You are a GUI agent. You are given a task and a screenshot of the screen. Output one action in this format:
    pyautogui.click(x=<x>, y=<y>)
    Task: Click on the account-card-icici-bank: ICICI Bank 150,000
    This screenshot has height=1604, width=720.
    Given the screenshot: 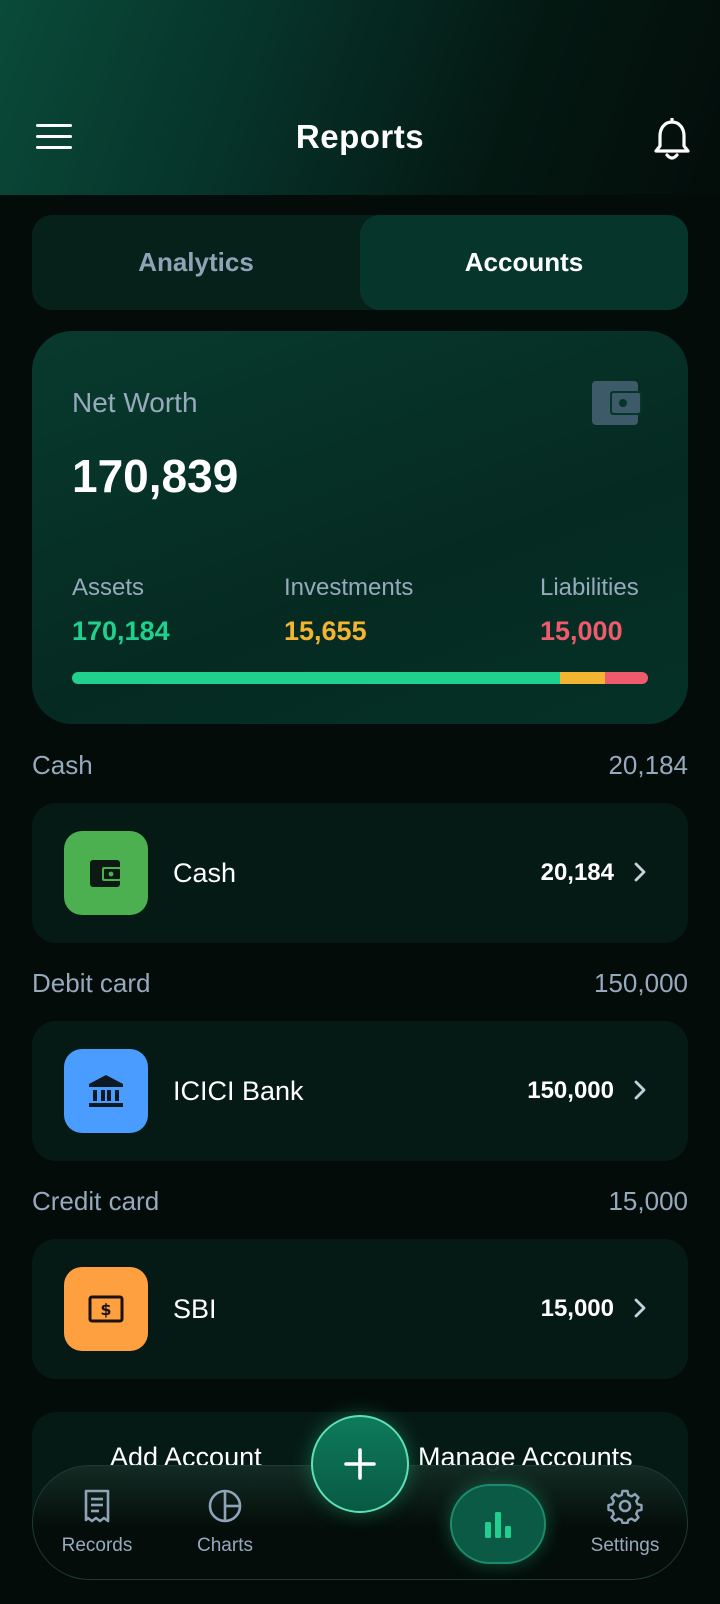 What is the action you would take?
    pyautogui.click(x=360, y=1091)
    